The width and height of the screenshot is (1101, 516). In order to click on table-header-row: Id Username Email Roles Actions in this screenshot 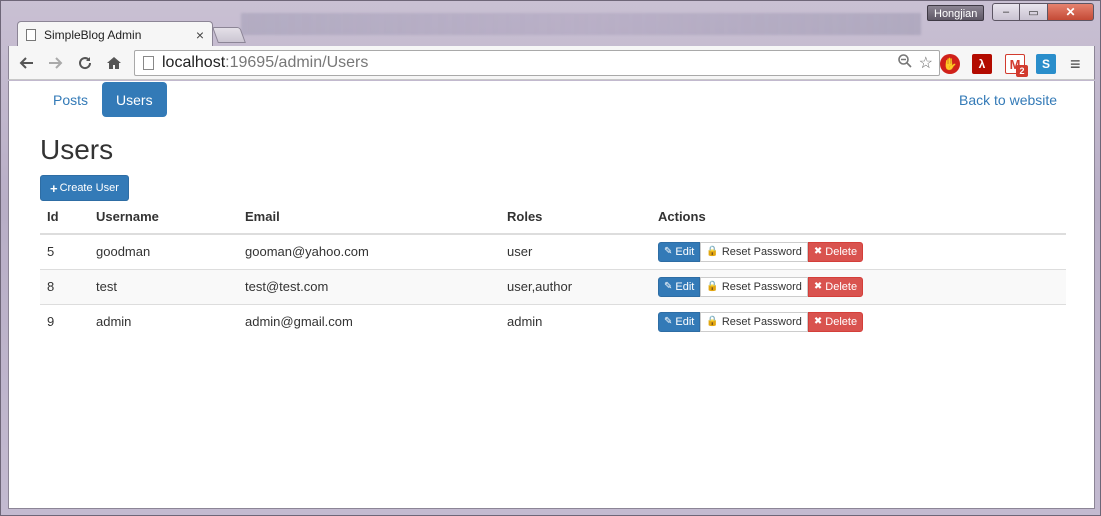, I will do `click(553, 217)`.